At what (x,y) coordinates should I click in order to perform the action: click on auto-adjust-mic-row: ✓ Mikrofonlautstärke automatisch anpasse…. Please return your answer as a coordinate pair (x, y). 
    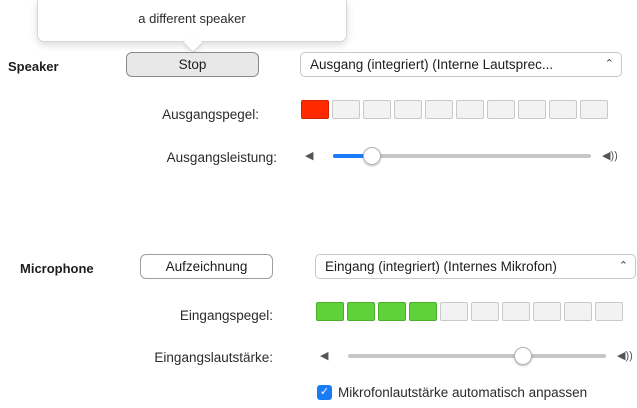
    Looking at the image, I should click on (452, 392).